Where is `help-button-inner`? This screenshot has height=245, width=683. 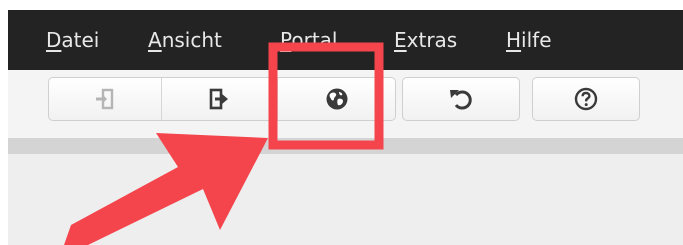 help-button-inner is located at coordinates (586, 99).